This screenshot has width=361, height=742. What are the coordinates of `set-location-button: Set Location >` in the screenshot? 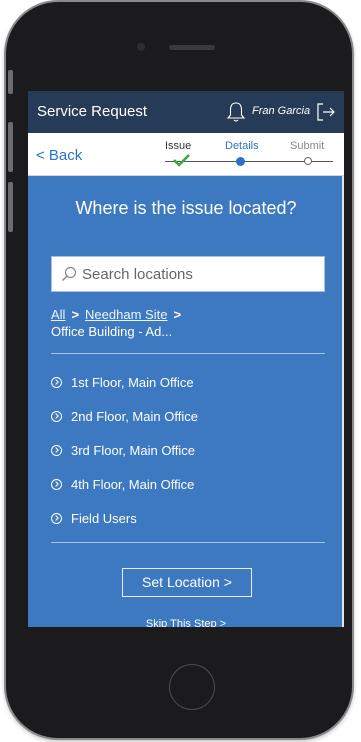 It's located at (187, 582).